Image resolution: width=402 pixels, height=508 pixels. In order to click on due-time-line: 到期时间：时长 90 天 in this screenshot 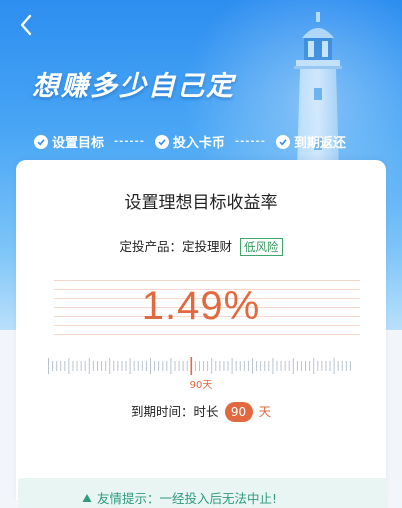, I will do `click(201, 411)`.